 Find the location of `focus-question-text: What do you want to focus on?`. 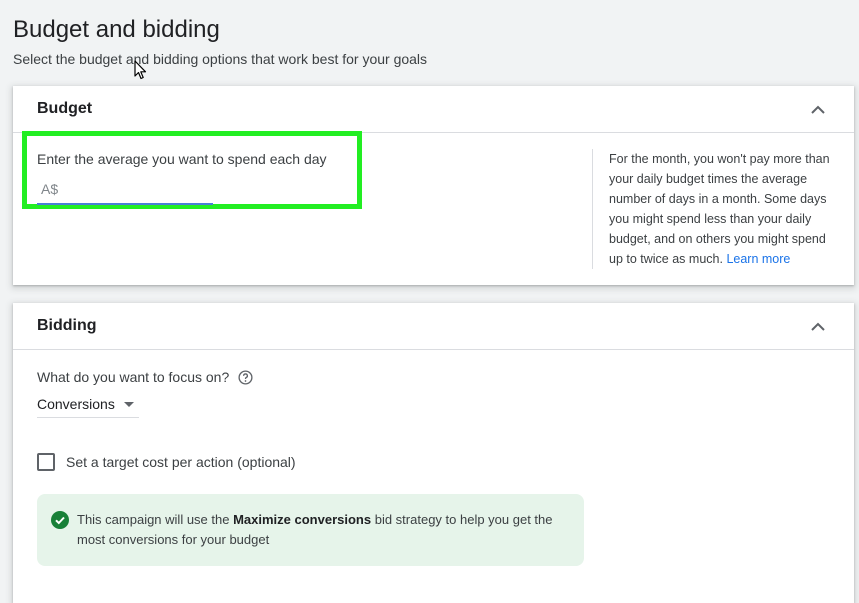

focus-question-text: What do you want to focus on? is located at coordinates (133, 377).